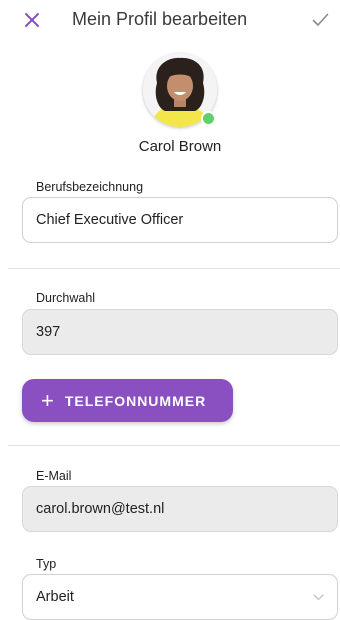 The image size is (340, 620). What do you see at coordinates (160, 19) in the screenshot?
I see `page-title: Mein Profil bearbeiten` at bounding box center [160, 19].